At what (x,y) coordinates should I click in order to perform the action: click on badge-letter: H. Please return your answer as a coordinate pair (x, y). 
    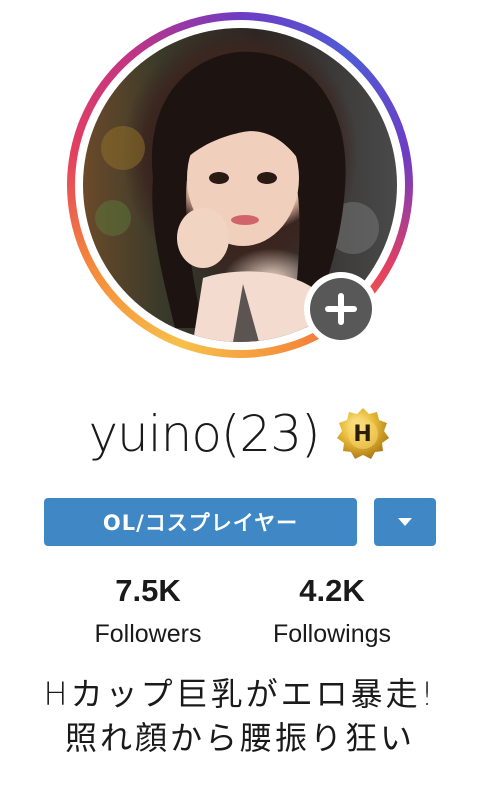
    Looking at the image, I should click on (362, 434).